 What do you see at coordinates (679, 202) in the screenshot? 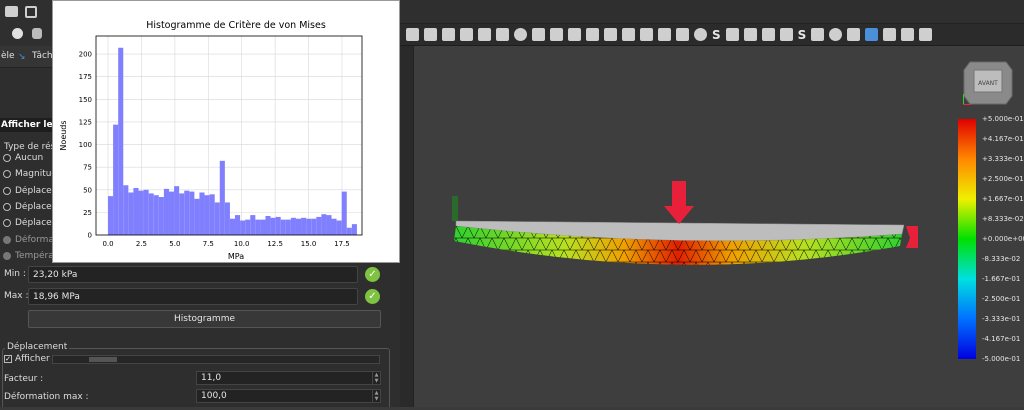
I see `force-arrow-icon` at bounding box center [679, 202].